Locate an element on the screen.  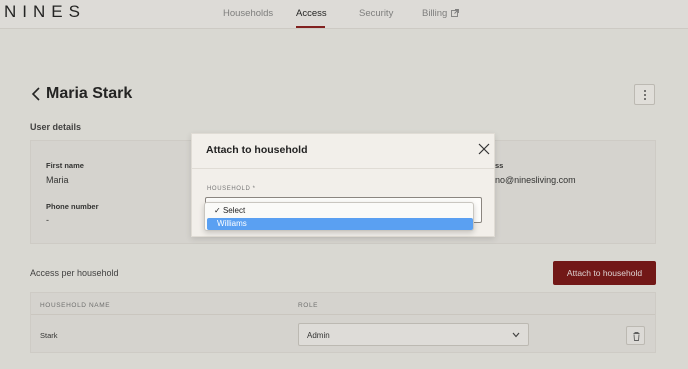
household-dropdown-list: ✓ Select Williams is located at coordinates (339, 216).